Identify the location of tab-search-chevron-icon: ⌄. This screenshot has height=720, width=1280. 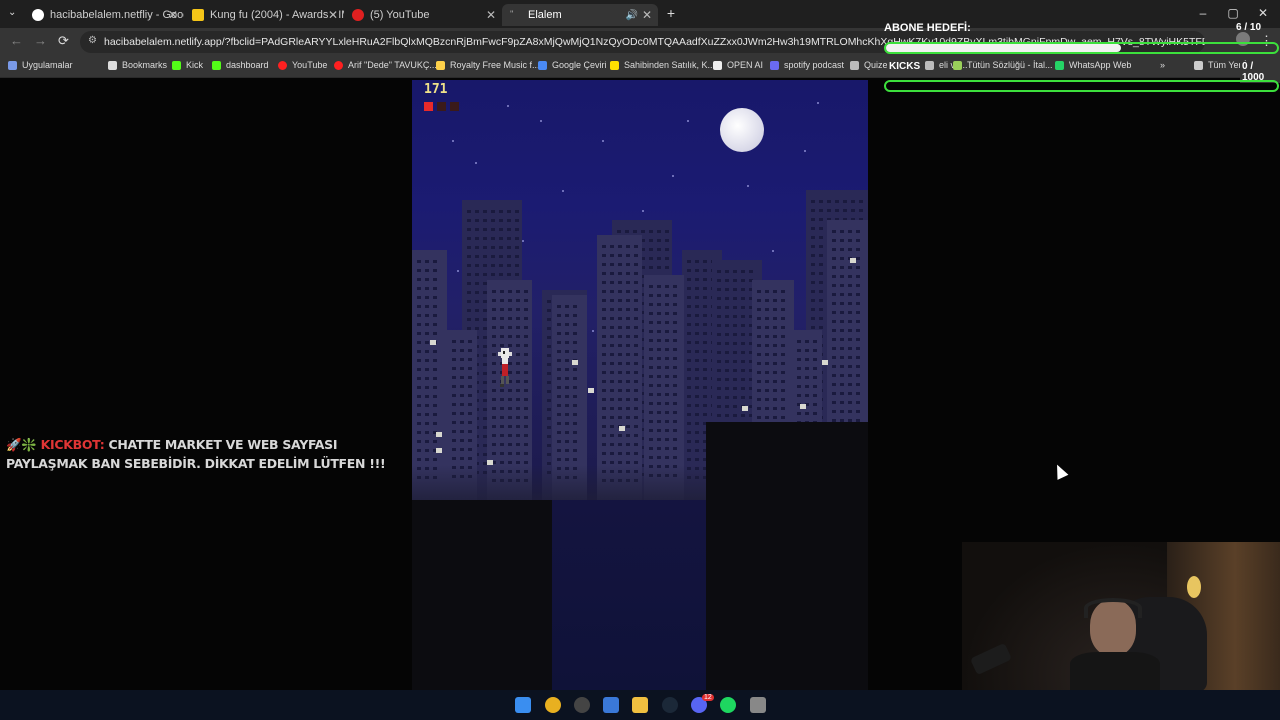
(12, 12).